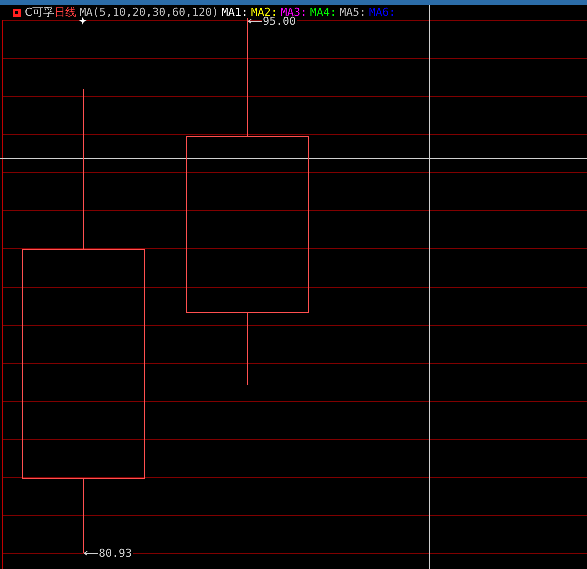 The image size is (587, 569). I want to click on stock-title: C可孚, so click(40, 12).